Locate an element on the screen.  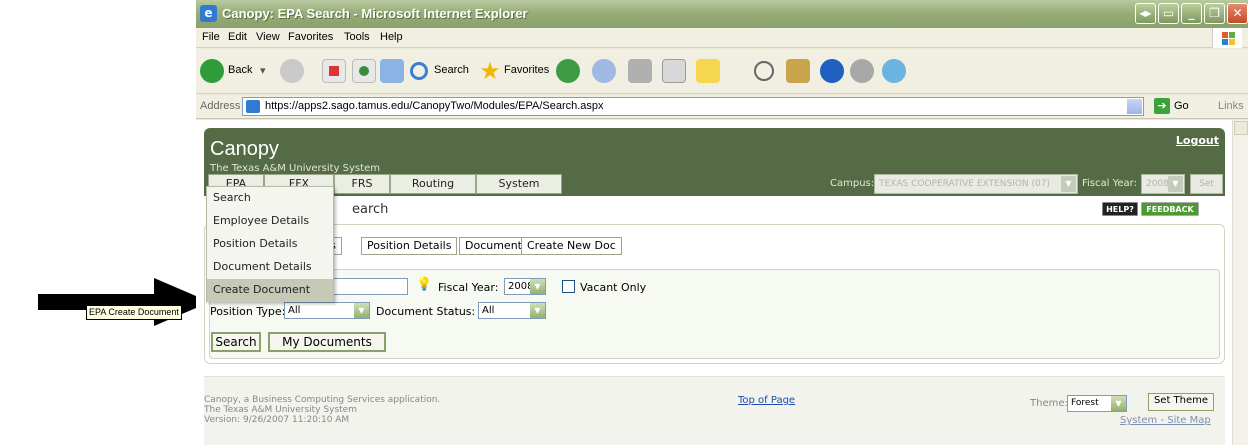
fiscal-year-select: 2008 ▼ is located at coordinates (525, 286).